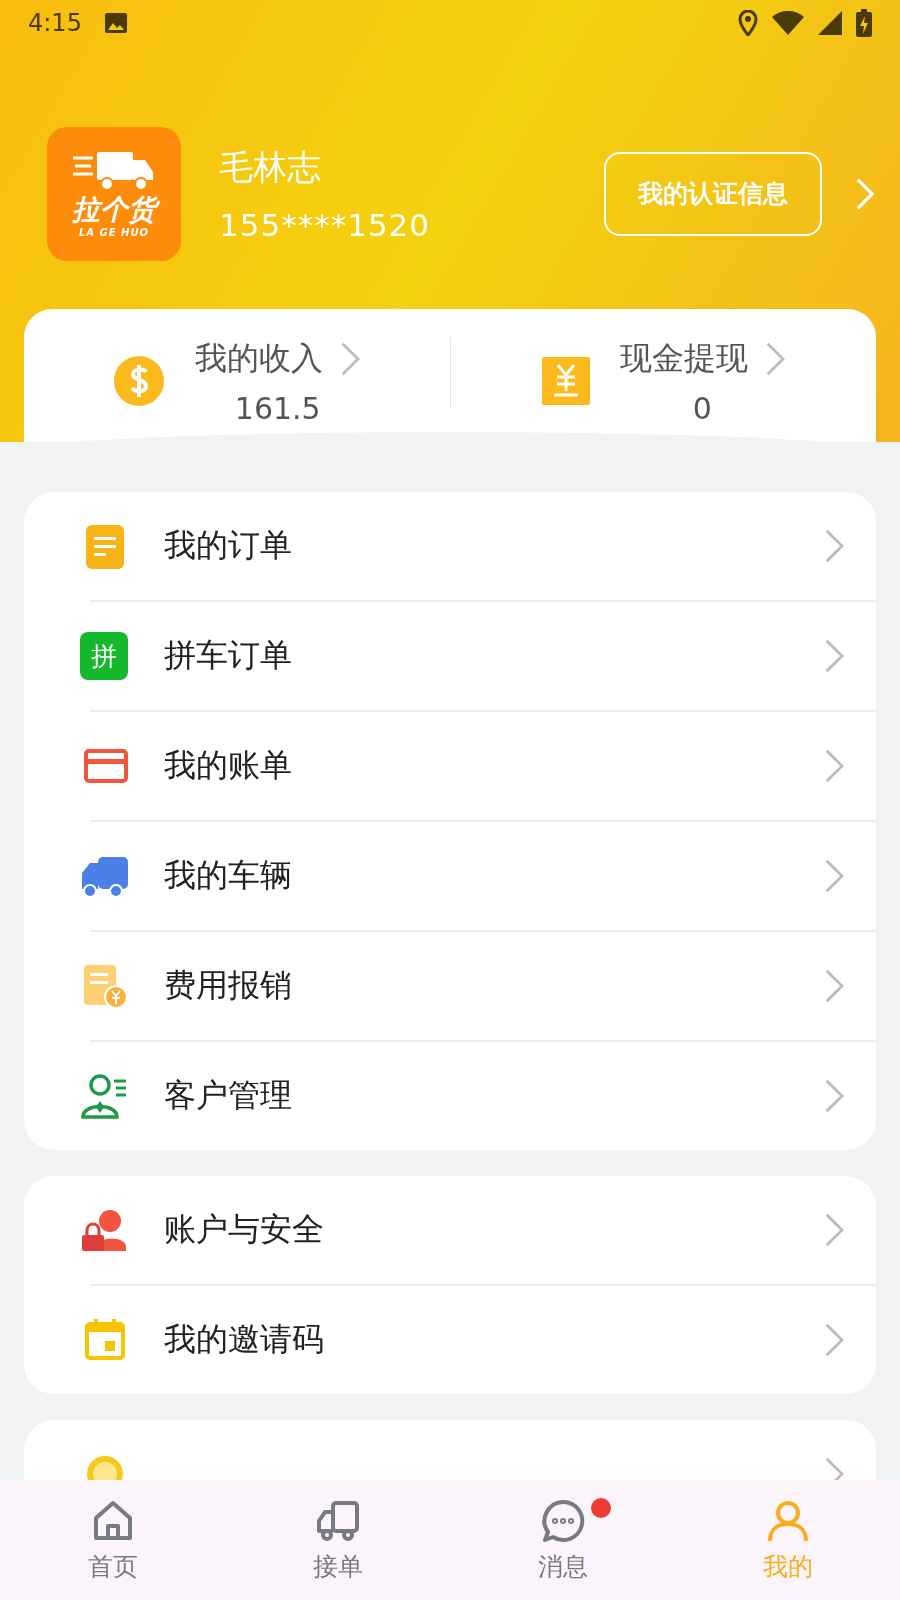  What do you see at coordinates (112, 1540) in the screenshot?
I see `nav-tab: 首页` at bounding box center [112, 1540].